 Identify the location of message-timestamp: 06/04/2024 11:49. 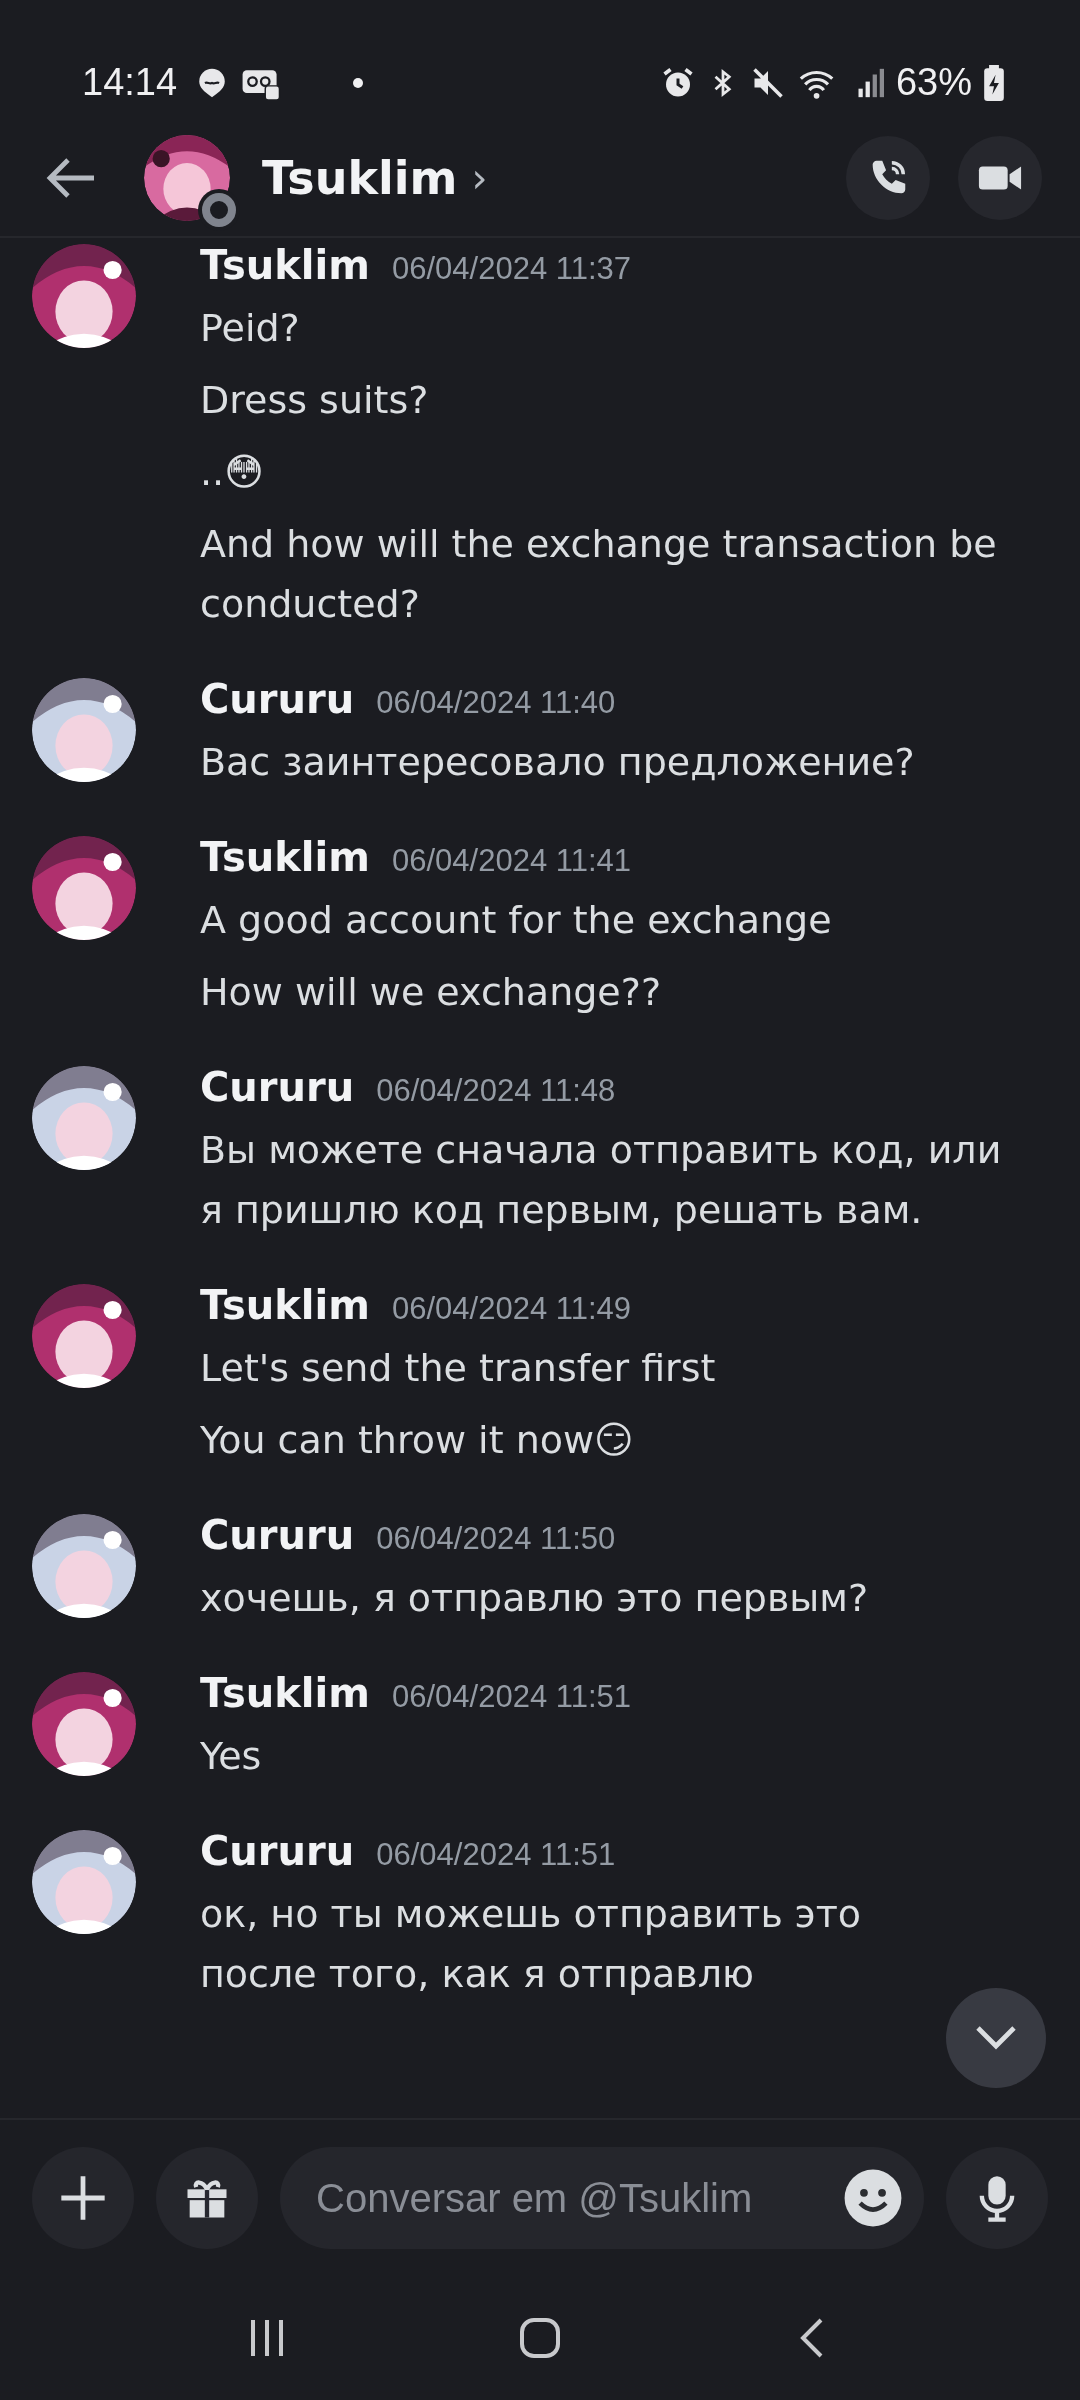
(511, 1309).